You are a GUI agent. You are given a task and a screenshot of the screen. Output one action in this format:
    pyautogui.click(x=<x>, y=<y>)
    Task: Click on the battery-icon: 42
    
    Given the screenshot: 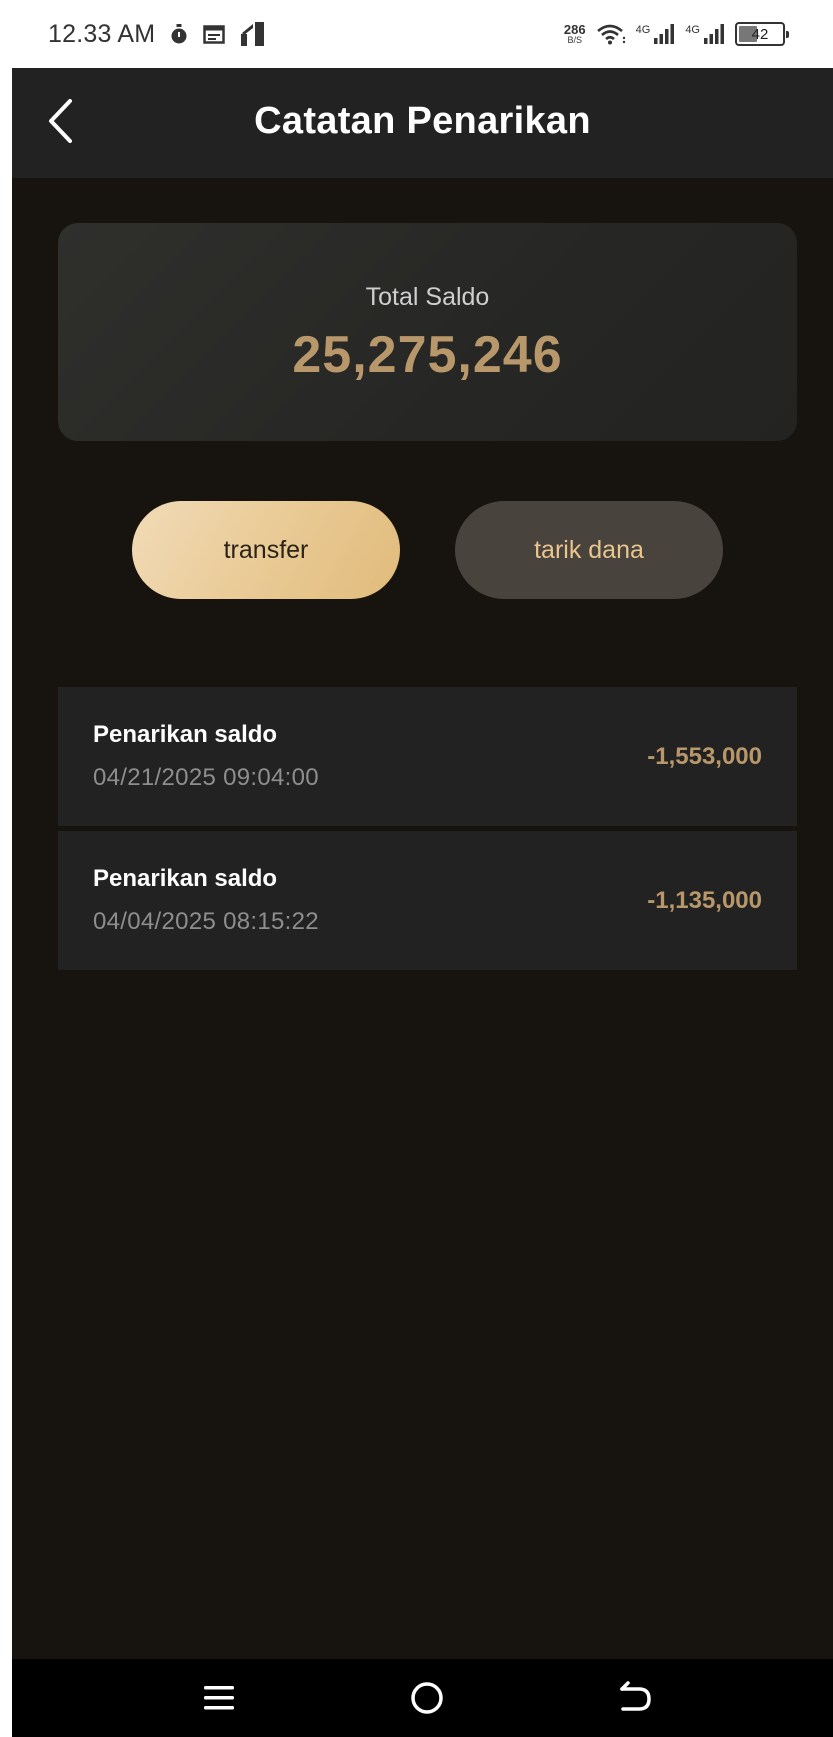 What is the action you would take?
    pyautogui.click(x=762, y=34)
    